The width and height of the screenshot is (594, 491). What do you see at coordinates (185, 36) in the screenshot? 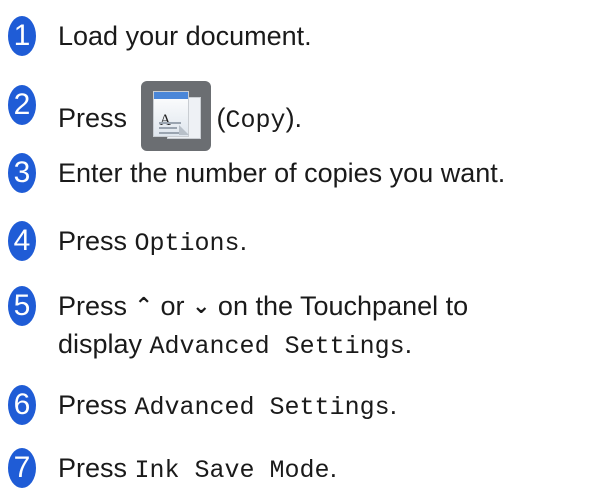
I see `step-text: Load your document.` at bounding box center [185, 36].